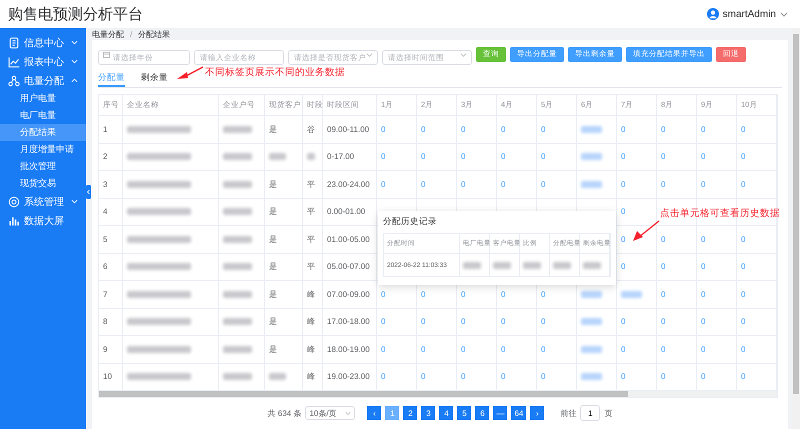 The height and width of the screenshot is (429, 800). Describe the element at coordinates (410, 413) in the screenshot. I see `page-button: 2` at that location.